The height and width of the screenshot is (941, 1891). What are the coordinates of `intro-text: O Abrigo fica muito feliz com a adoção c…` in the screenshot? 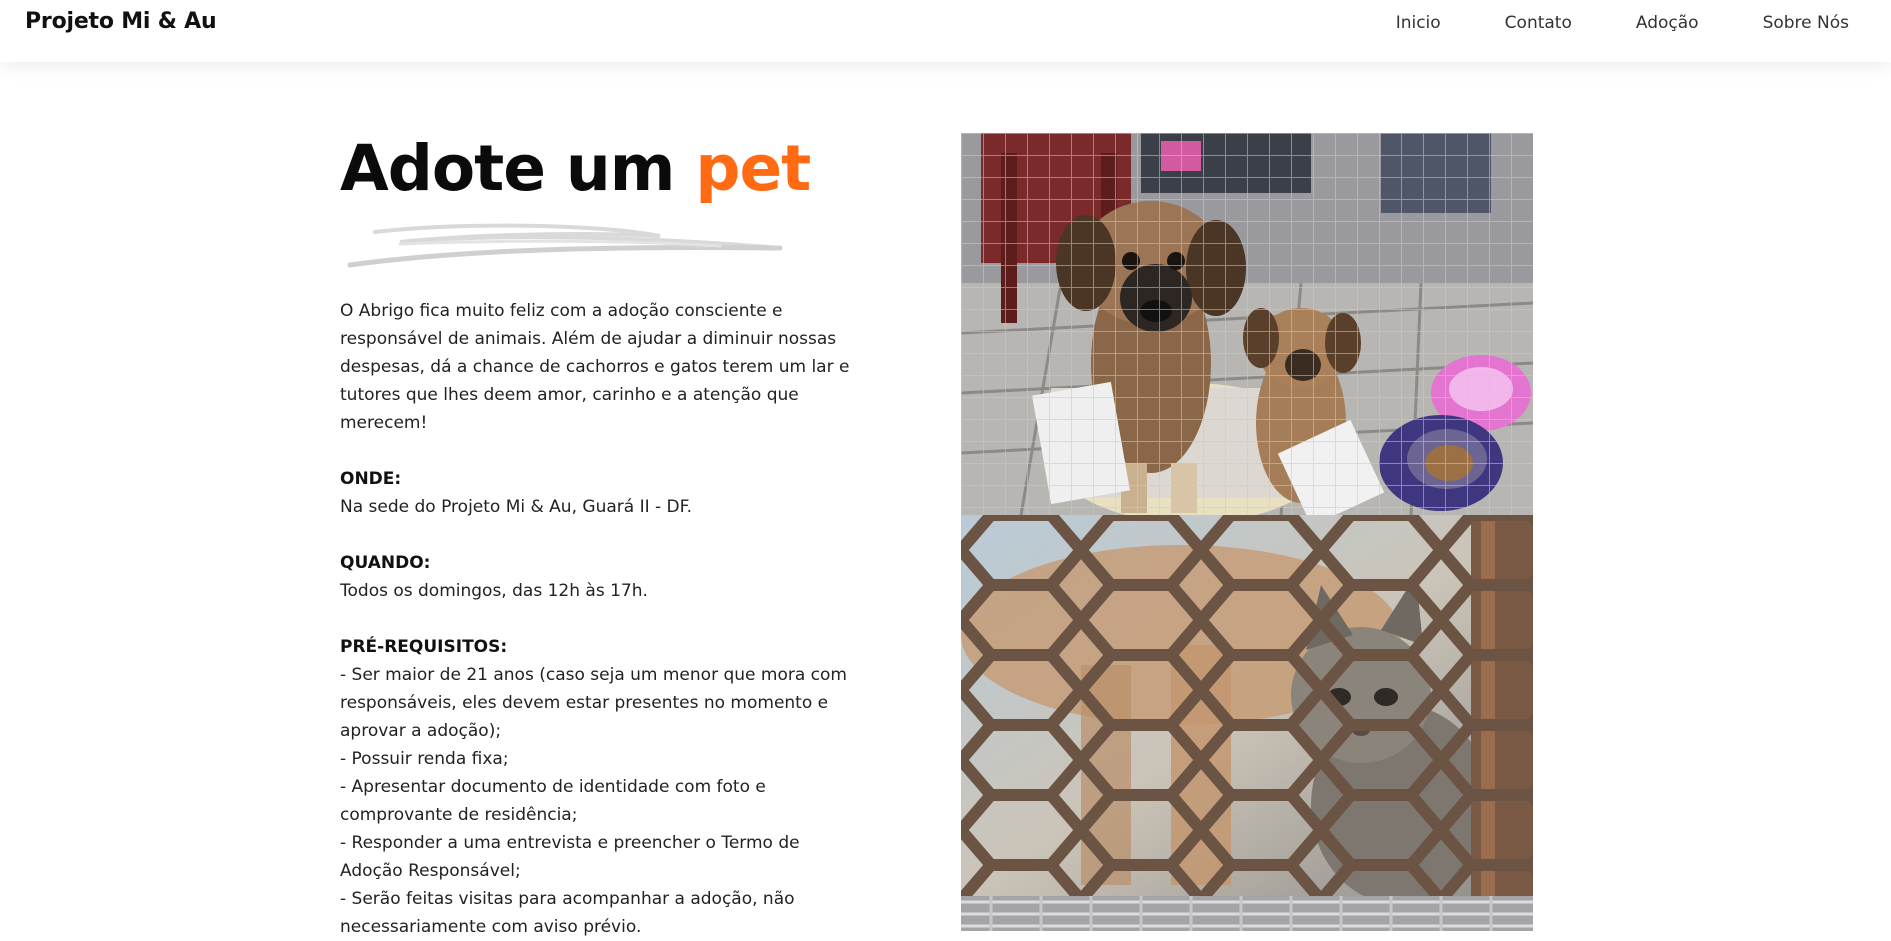 It's located at (595, 367).